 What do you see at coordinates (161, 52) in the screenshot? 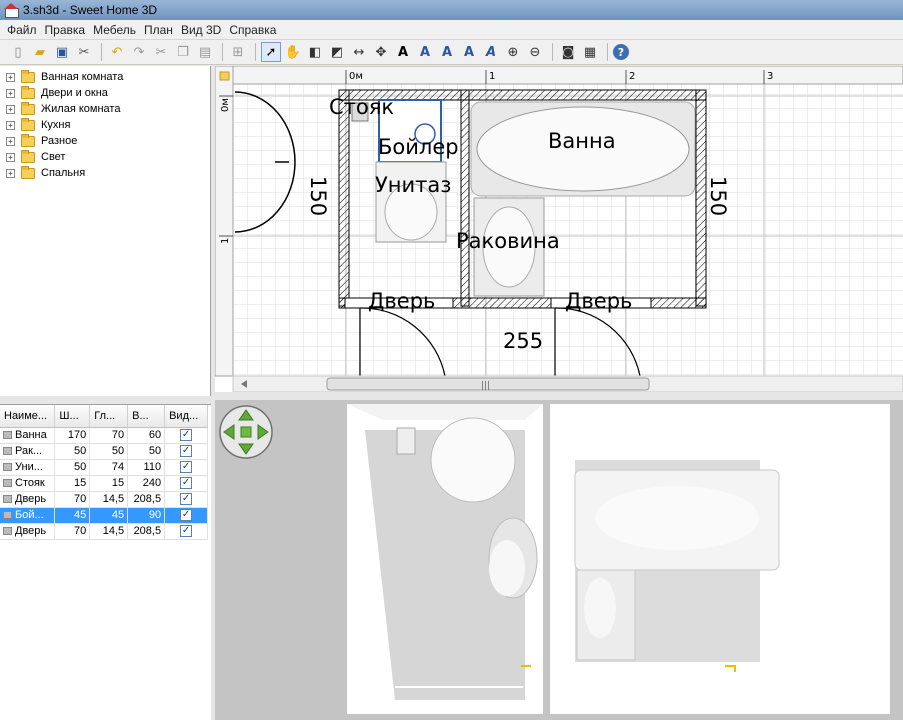
I see `cut-icon: ✂` at bounding box center [161, 52].